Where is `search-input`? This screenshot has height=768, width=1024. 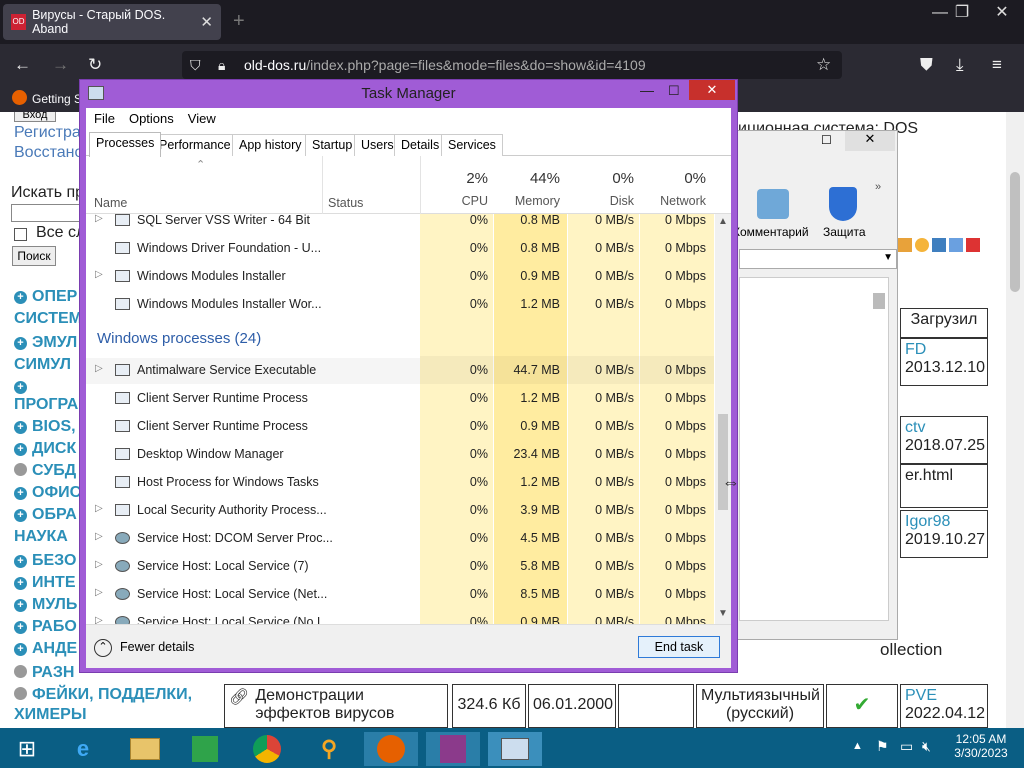
search-input is located at coordinates (46, 213).